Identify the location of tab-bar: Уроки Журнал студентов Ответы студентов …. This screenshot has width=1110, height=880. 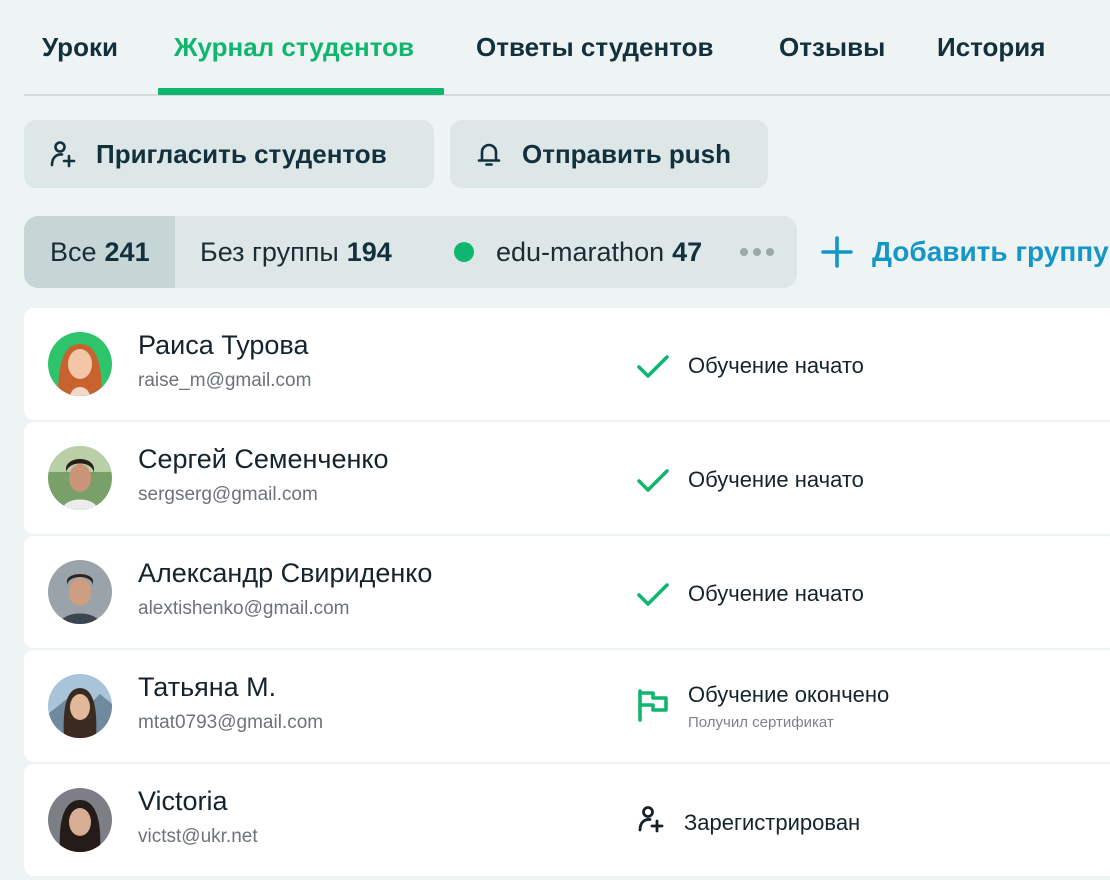
(567, 48).